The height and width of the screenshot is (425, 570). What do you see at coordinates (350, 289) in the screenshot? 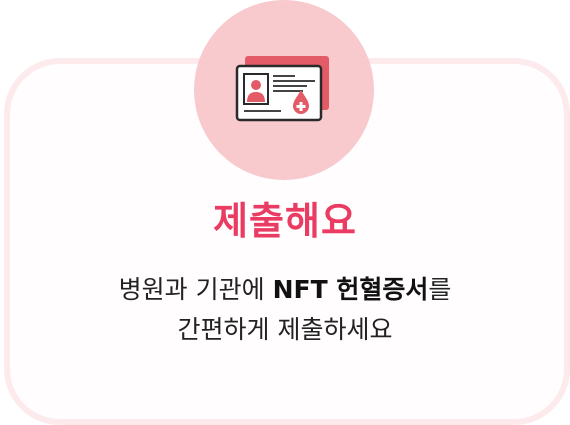
I see `description-highlight: NFT 헌혈증서` at bounding box center [350, 289].